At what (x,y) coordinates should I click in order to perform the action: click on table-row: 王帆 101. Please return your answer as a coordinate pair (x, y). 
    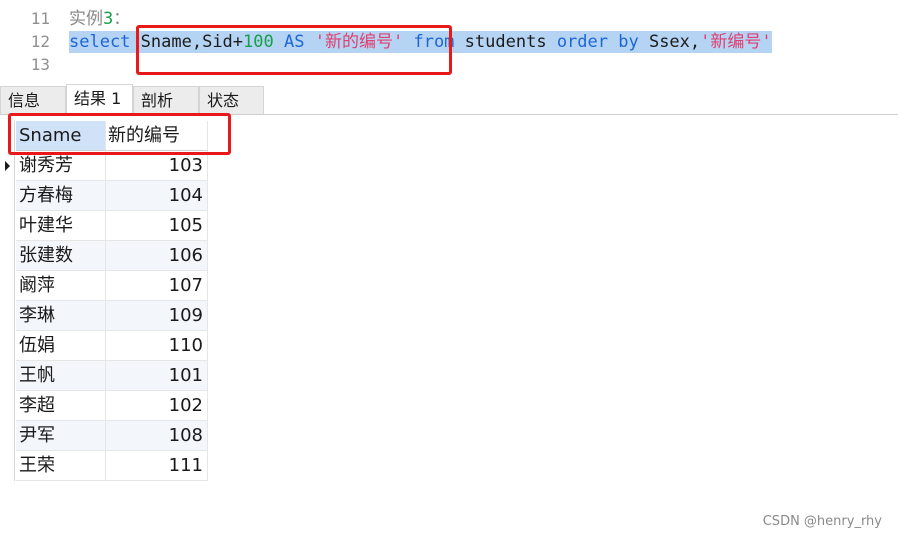
    Looking at the image, I should click on (104, 376).